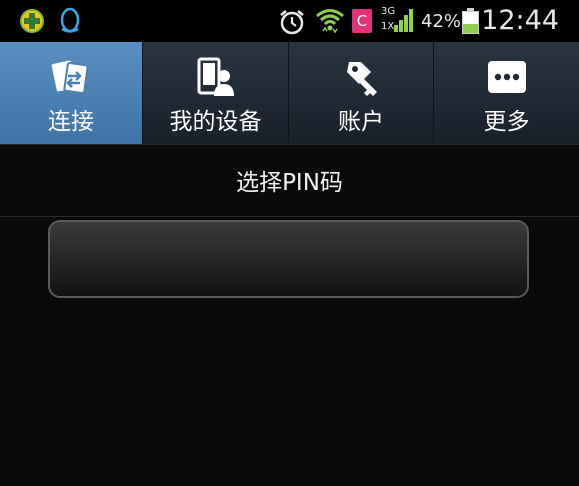 This screenshot has width=579, height=486. I want to click on select-pin-title: 选择PIN码, so click(289, 183).